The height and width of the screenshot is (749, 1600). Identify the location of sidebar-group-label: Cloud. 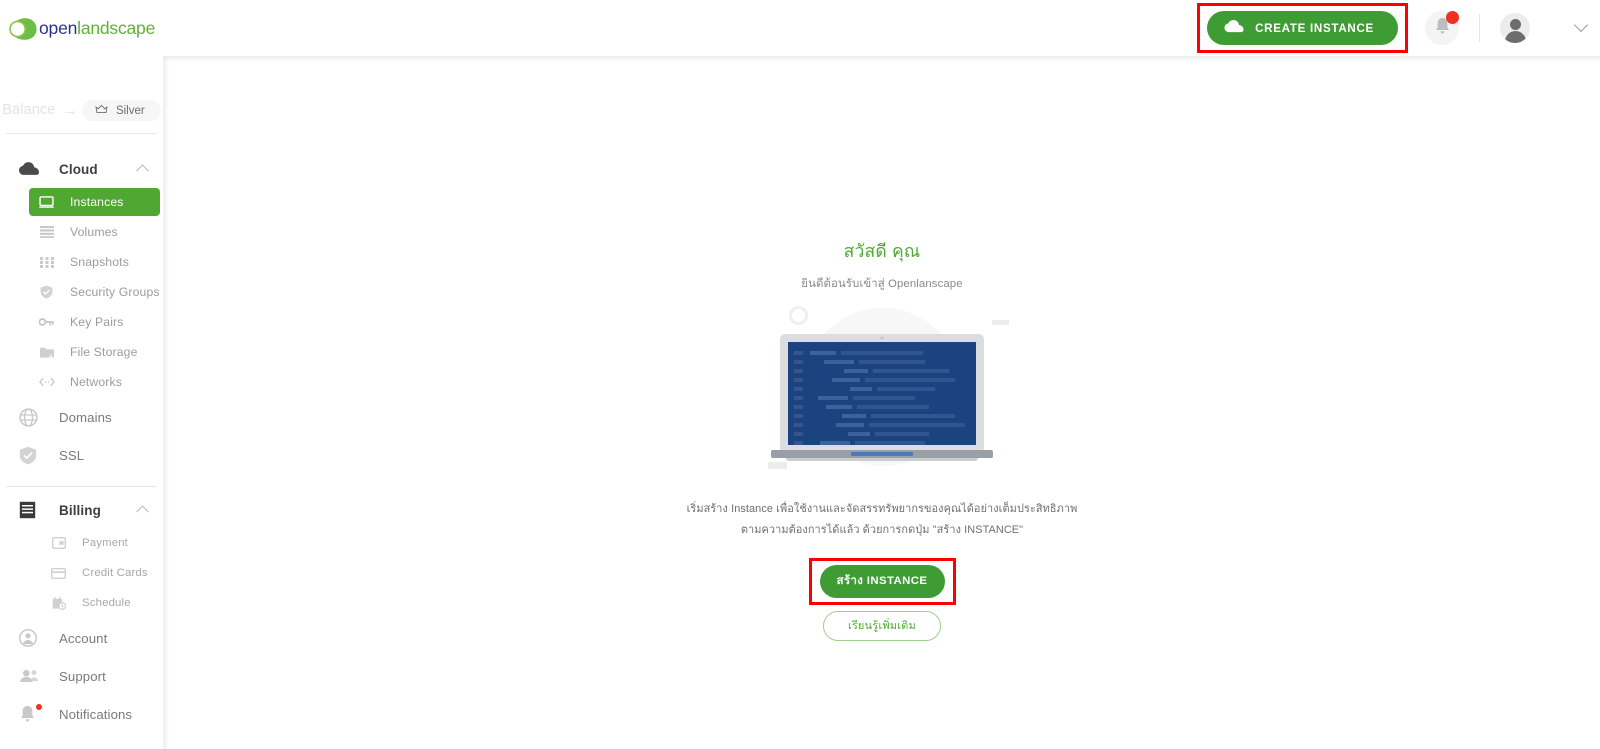
(78, 169).